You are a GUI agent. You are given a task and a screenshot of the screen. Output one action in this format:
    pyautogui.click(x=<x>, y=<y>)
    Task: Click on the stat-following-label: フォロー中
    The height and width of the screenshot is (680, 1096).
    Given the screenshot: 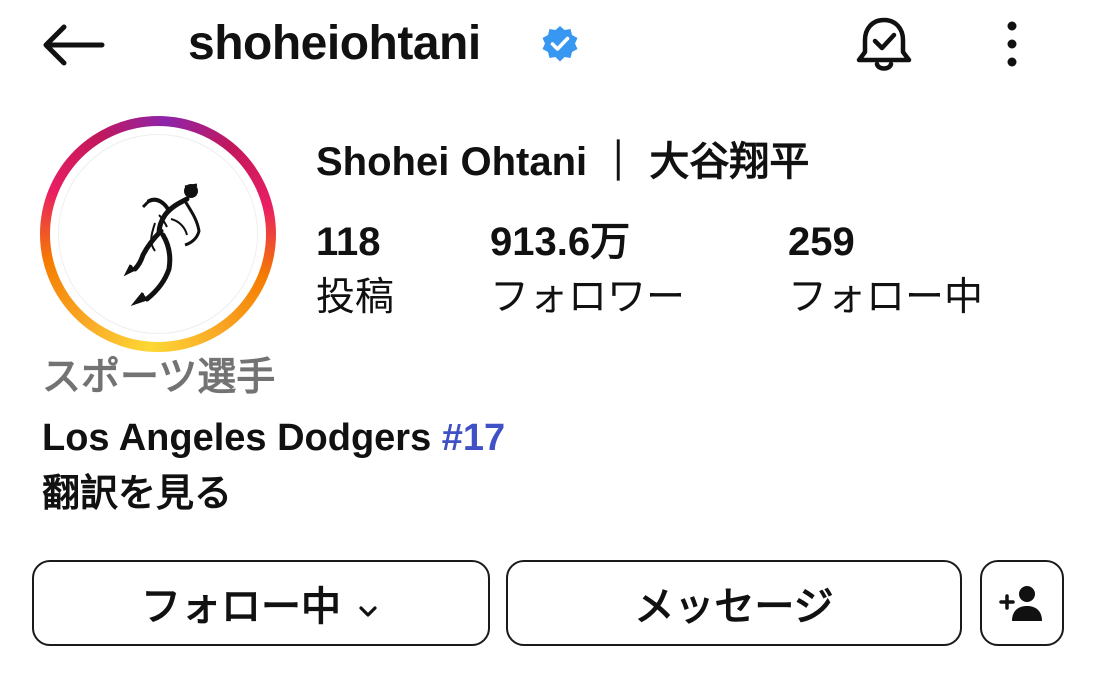 What is the action you would take?
    pyautogui.click(x=886, y=297)
    